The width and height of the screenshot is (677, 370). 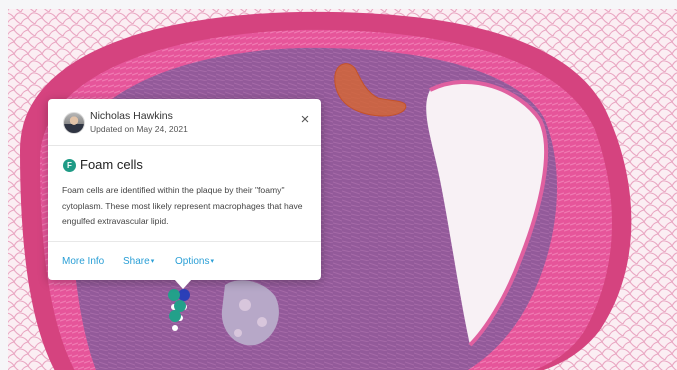 I want to click on share-dropdown: Share▾, so click(x=138, y=261).